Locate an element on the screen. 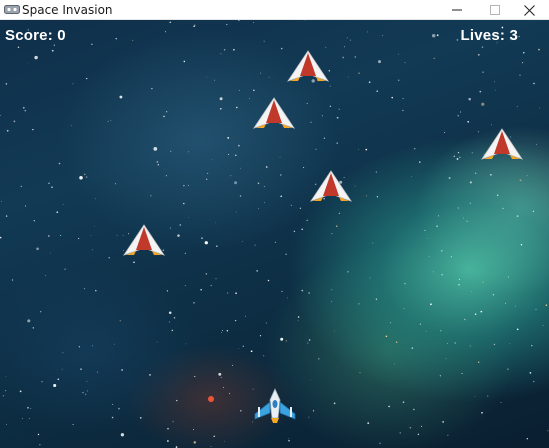 Image resolution: width=549 pixels, height=448 pixels. score-value: 0 is located at coordinates (61, 35).